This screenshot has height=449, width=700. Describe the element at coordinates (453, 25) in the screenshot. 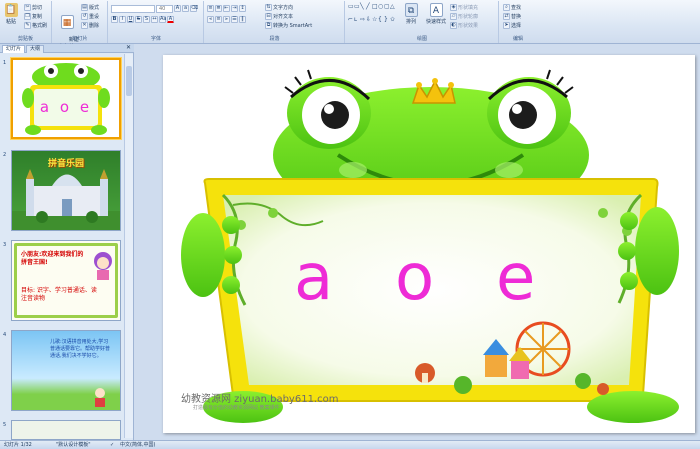

I see `effects-icon: ◐` at that location.